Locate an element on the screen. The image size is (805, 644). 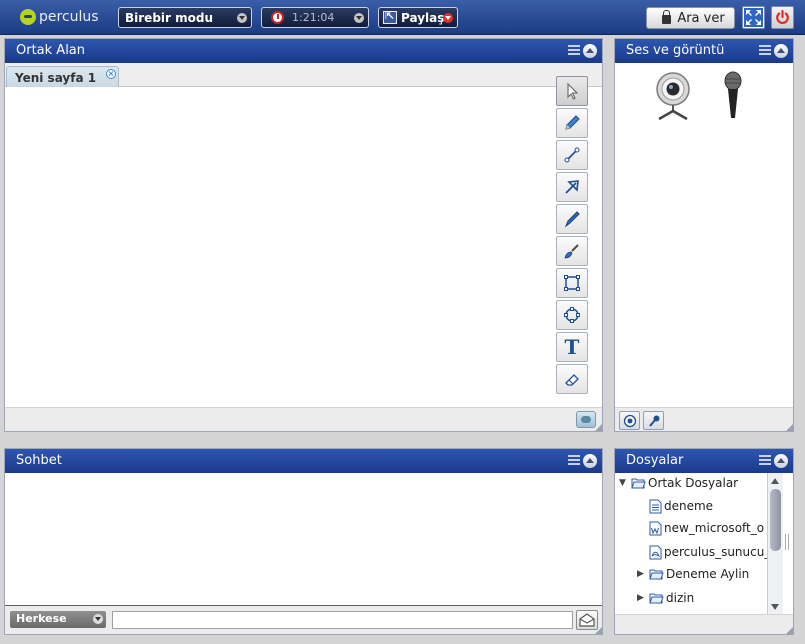
perculus-logo-icon is located at coordinates (28, 17).